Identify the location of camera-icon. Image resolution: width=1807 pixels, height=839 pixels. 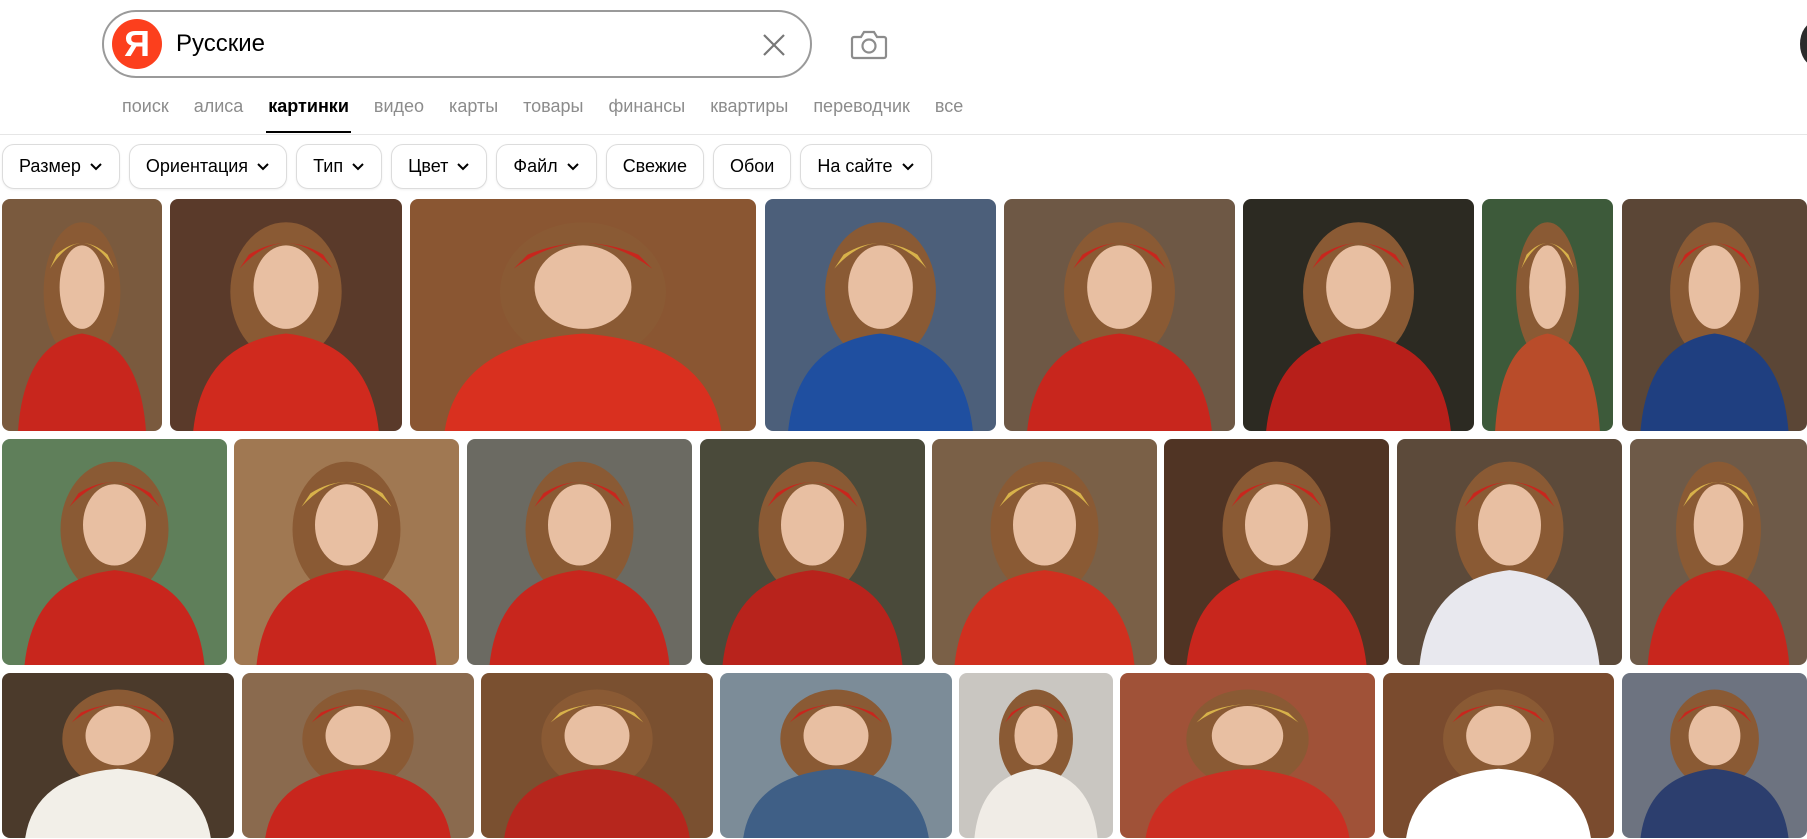
(869, 44).